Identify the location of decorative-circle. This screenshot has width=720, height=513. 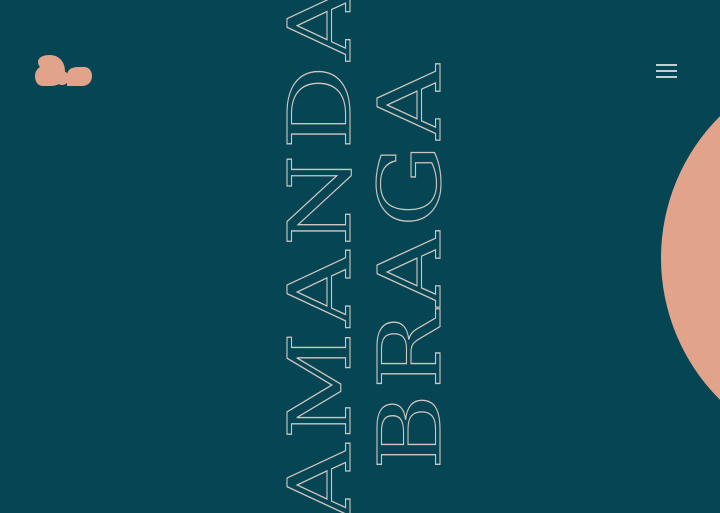
(690, 258).